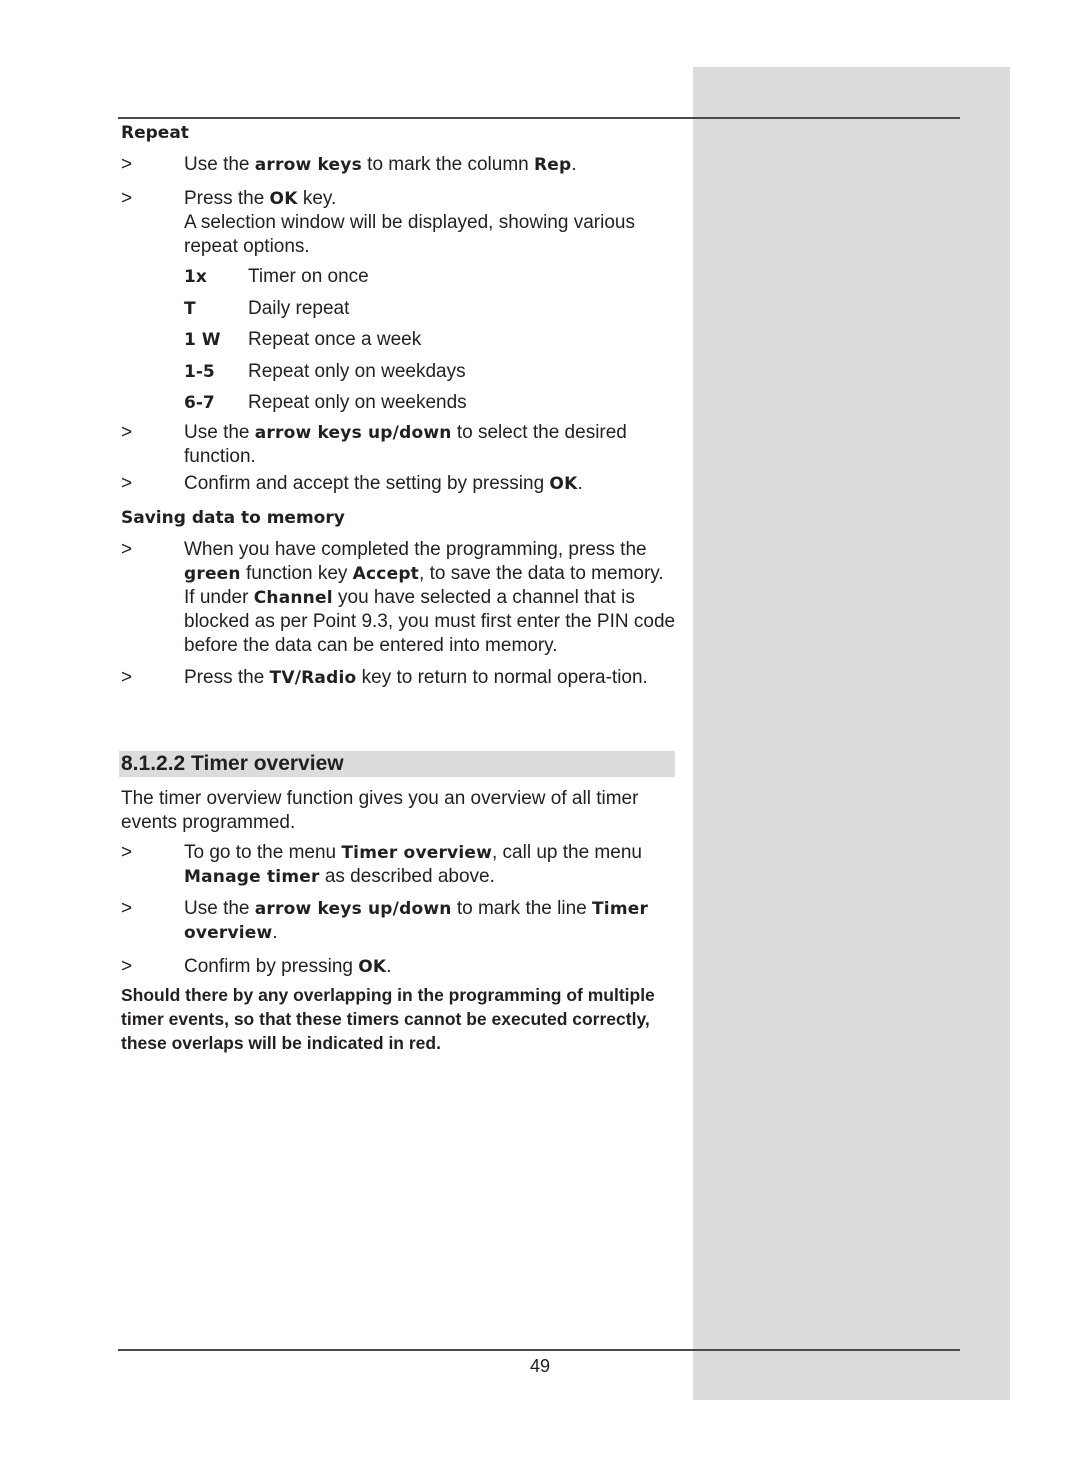 The image size is (1080, 1468). I want to click on key-name: green, so click(212, 573).